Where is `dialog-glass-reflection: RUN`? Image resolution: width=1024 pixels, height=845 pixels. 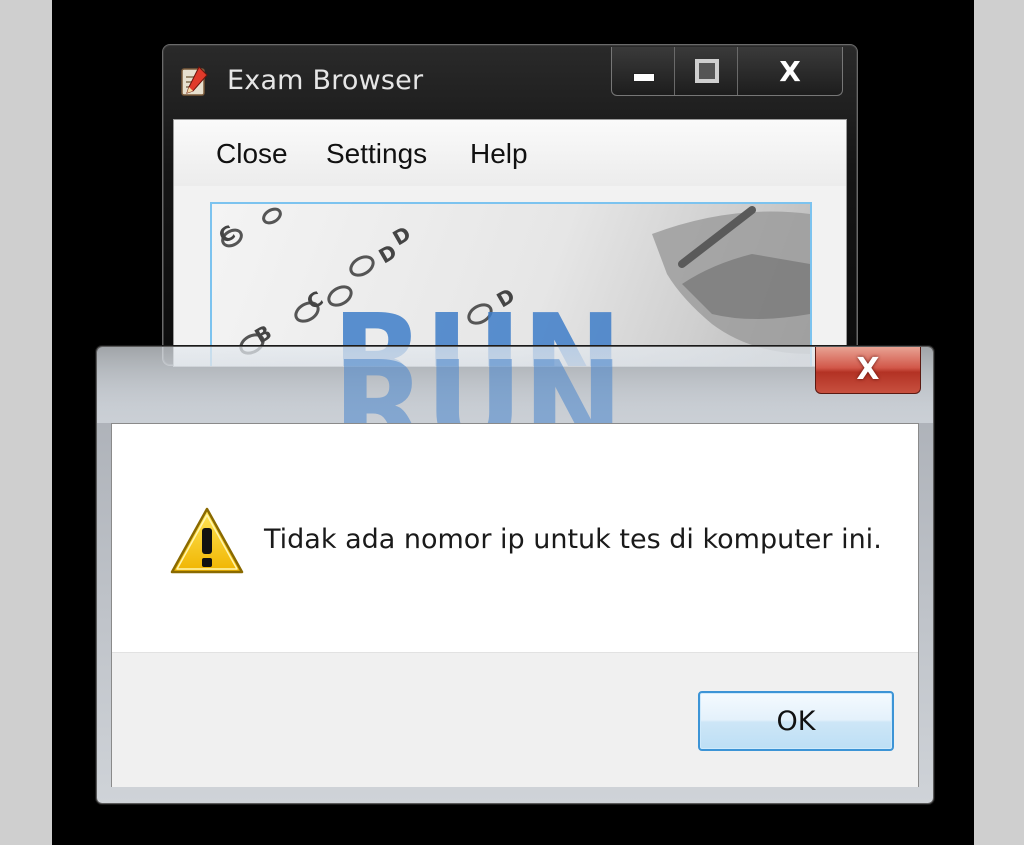
dialog-glass-reflection: RUN is located at coordinates (515, 385).